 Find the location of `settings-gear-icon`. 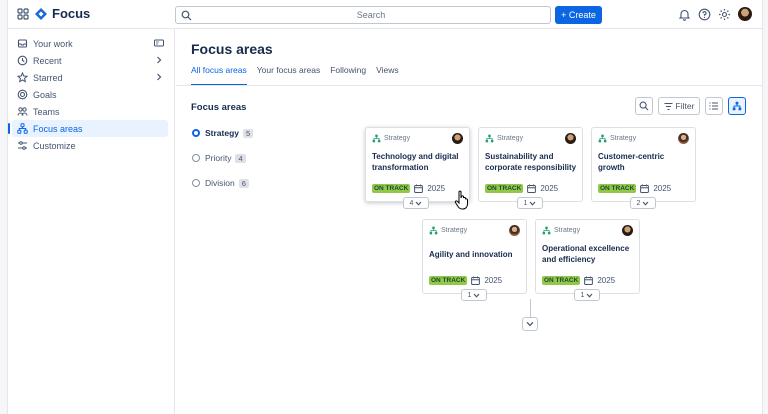

settings-gear-icon is located at coordinates (724, 14).